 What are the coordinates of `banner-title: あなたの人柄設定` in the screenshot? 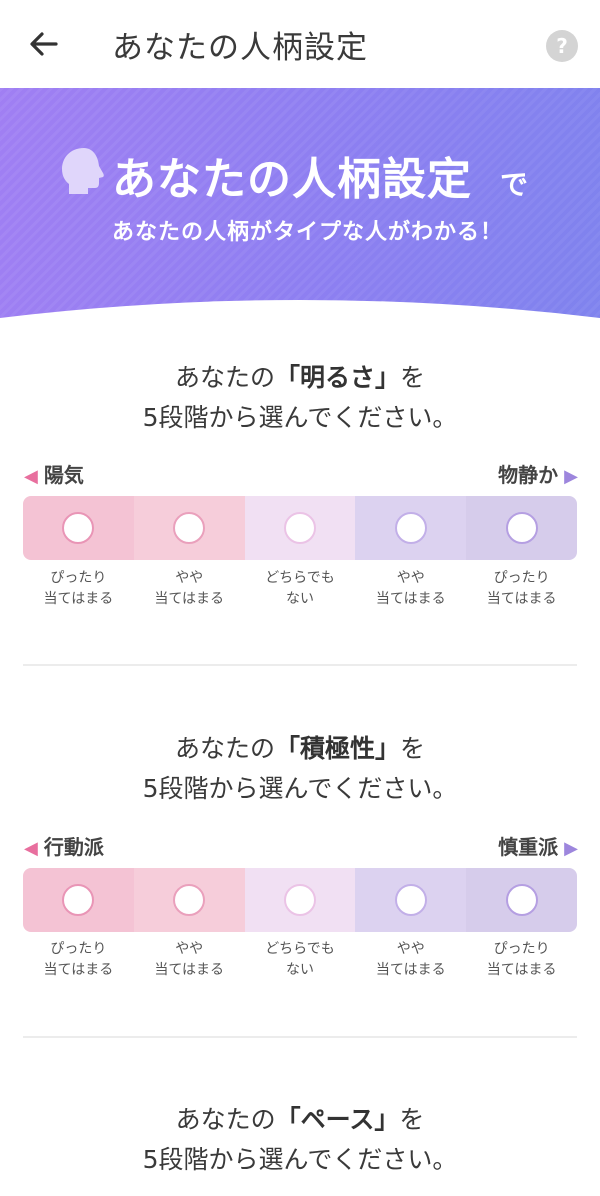 It's located at (292, 179).